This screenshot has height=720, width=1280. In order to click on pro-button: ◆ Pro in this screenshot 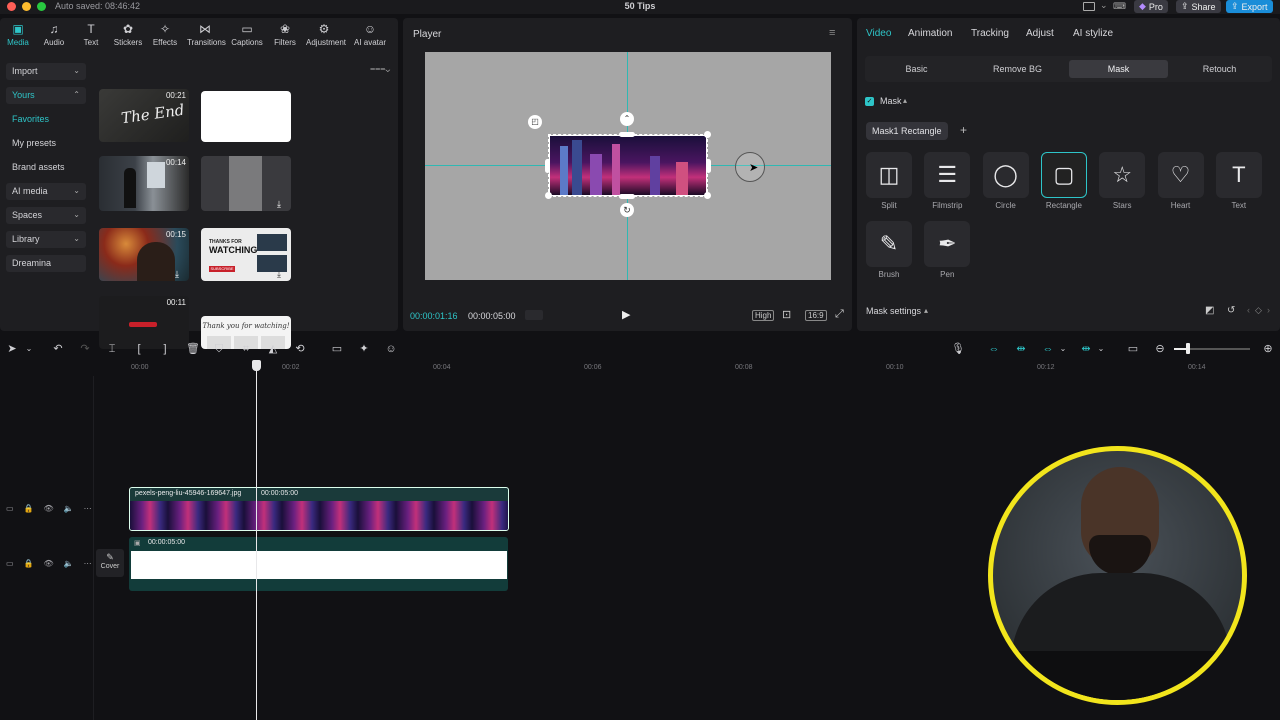, I will do `click(1151, 6)`.